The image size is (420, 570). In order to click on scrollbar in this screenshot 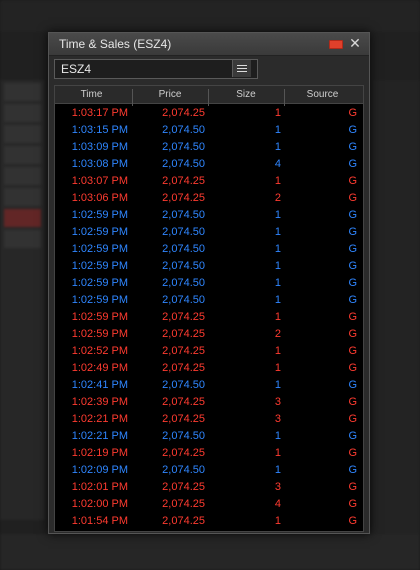, I will do `click(359, 317)`.